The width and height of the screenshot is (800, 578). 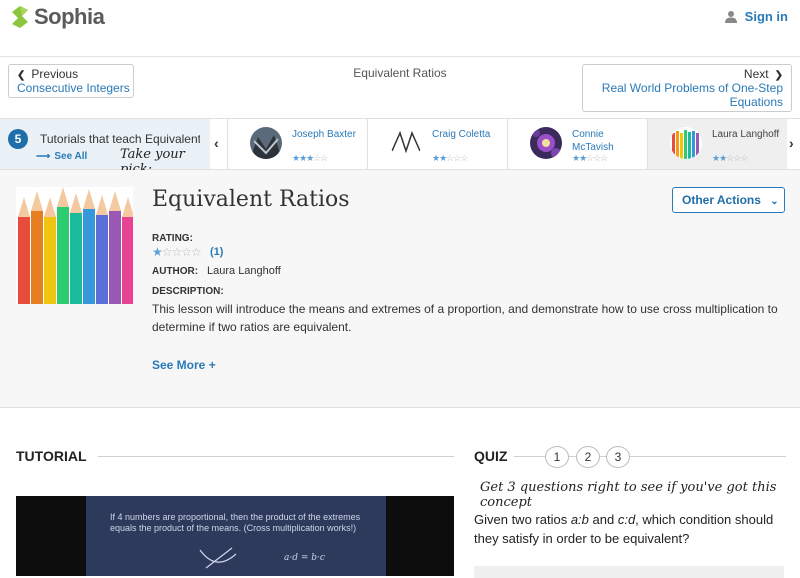 I want to click on site-header: Sophia Sign in, so click(x=400, y=17).